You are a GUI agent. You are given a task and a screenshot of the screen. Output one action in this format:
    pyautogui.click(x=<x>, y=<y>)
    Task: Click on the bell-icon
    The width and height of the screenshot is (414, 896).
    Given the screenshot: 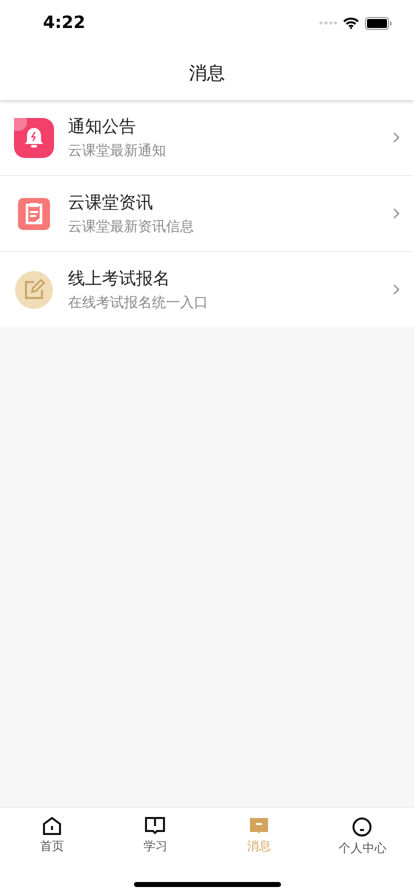 What is the action you would take?
    pyautogui.click(x=34, y=138)
    